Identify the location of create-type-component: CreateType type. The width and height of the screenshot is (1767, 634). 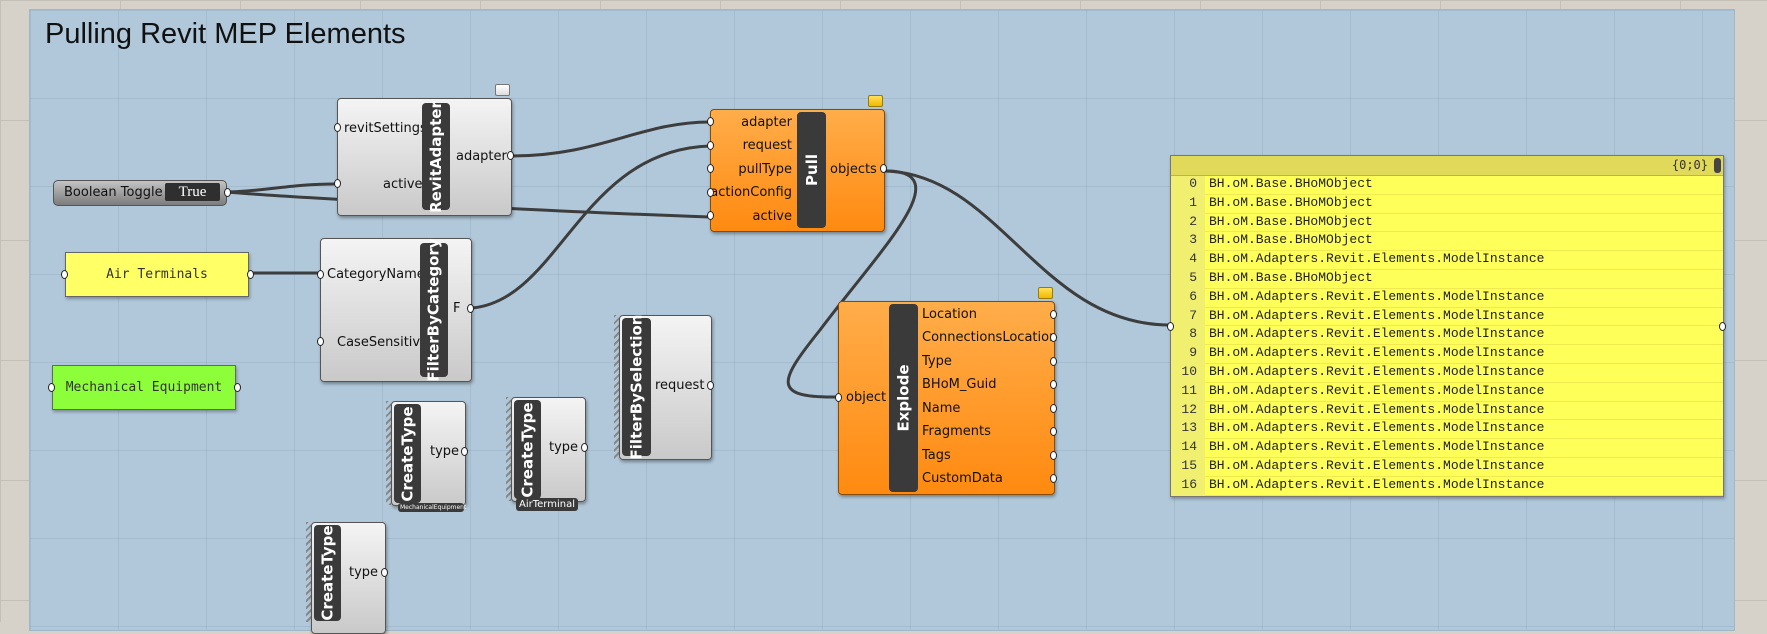
(349, 578).